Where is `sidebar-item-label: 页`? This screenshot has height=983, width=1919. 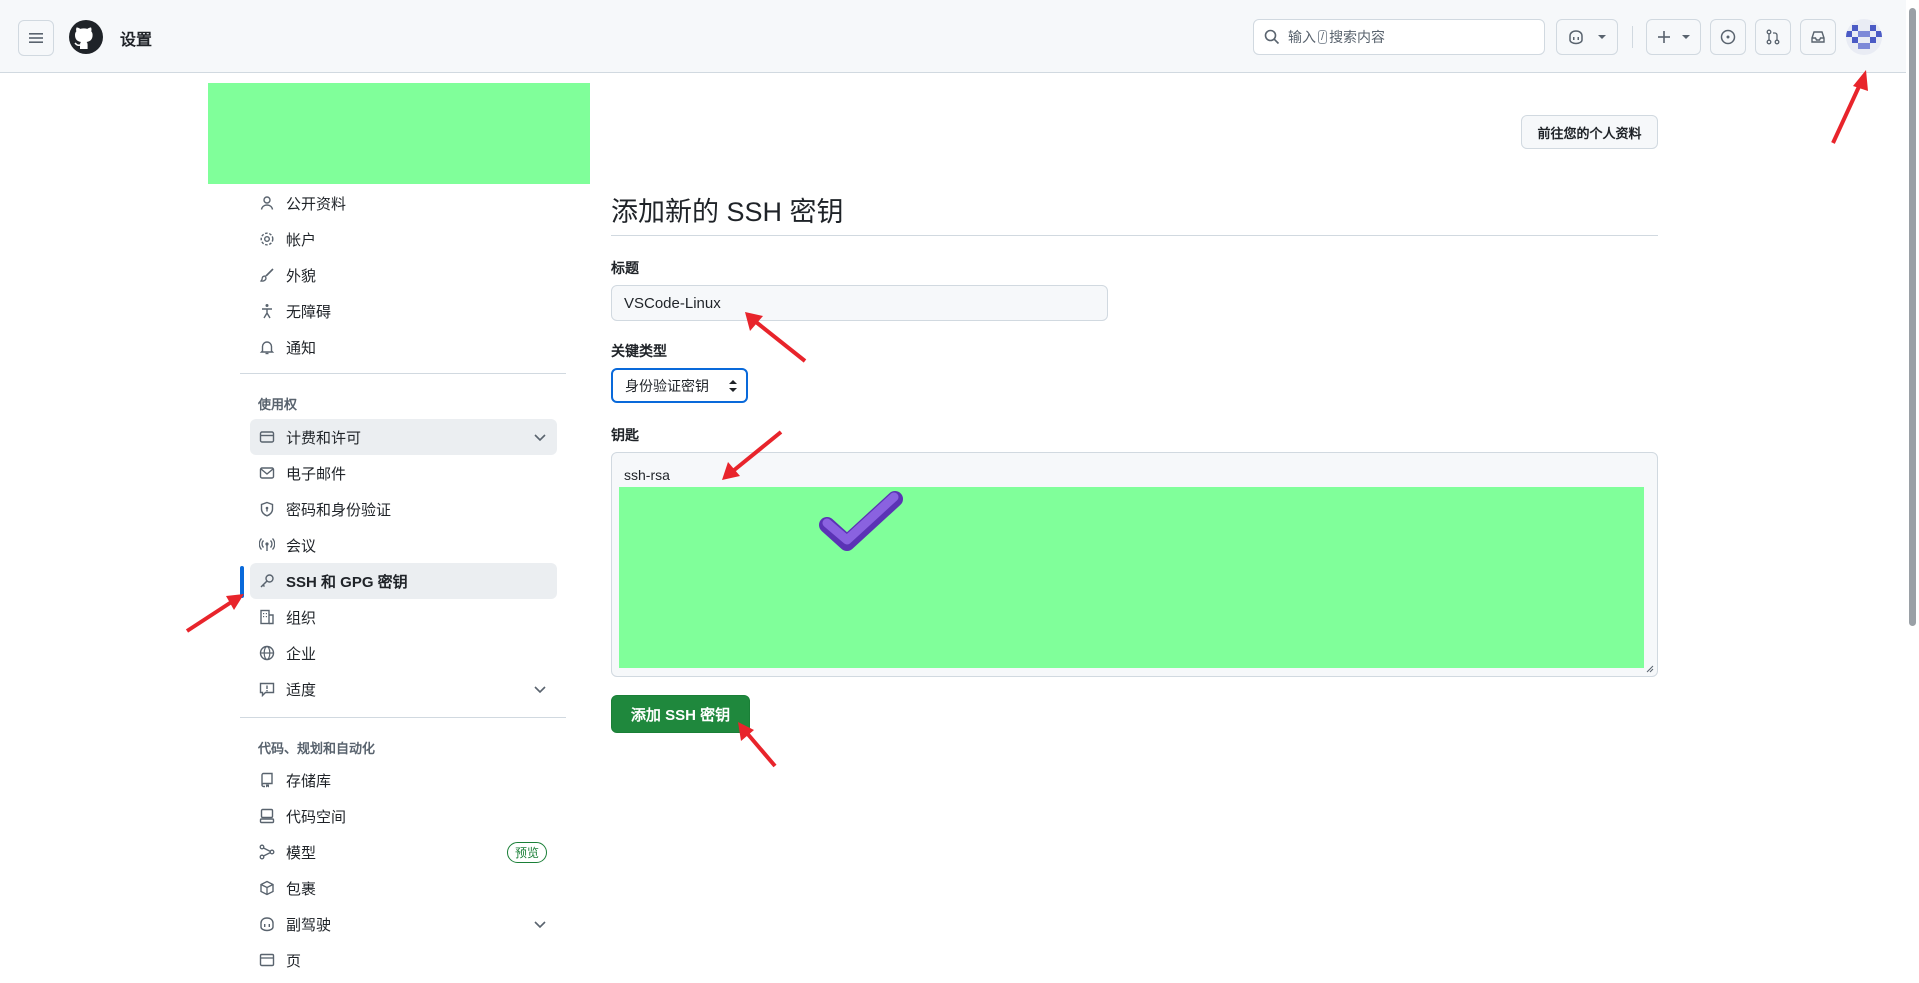 sidebar-item-label: 页 is located at coordinates (294, 961).